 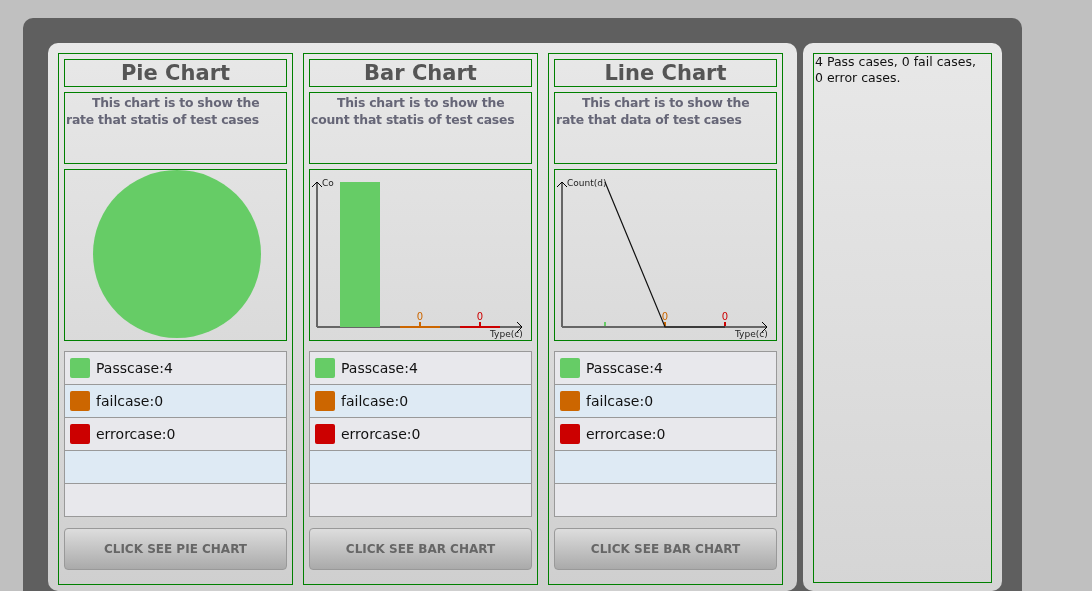 I want to click on chart-title: Line Chart, so click(x=665, y=73).